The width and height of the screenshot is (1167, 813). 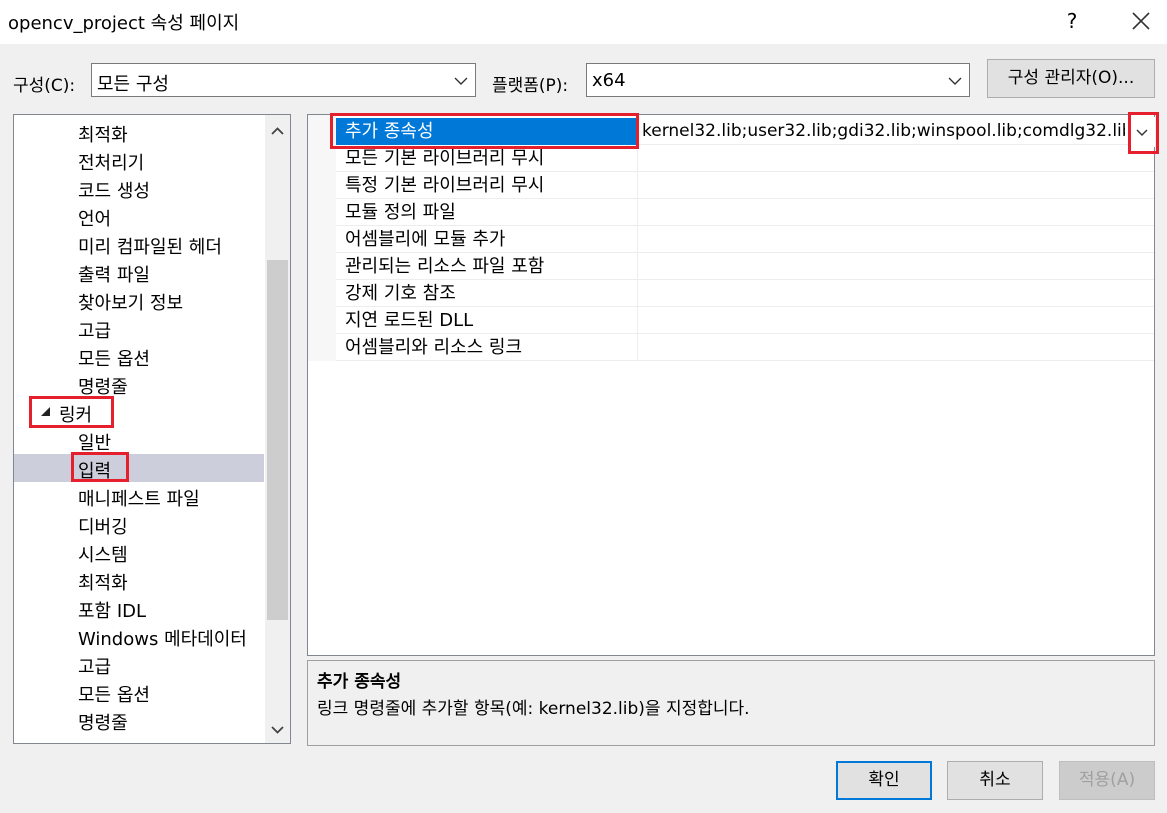 I want to click on expanded-triangle-icon, so click(x=46, y=412).